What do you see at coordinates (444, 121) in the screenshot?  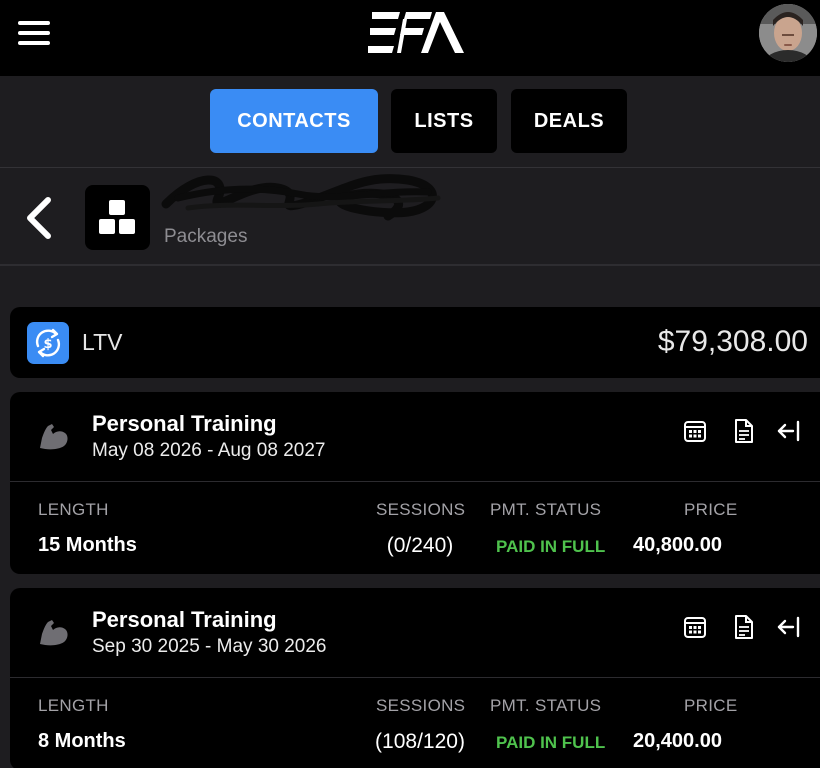 I see `tab-lists: LISTS` at bounding box center [444, 121].